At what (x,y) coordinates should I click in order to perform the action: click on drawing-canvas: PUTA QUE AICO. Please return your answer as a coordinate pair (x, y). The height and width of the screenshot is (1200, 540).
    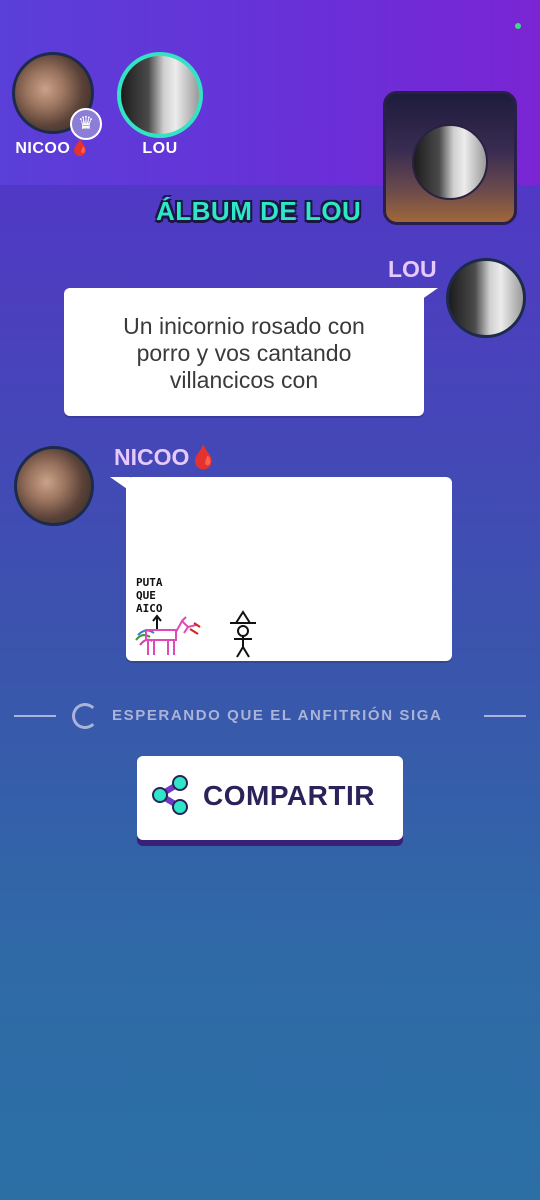
    Looking at the image, I should click on (195, 617).